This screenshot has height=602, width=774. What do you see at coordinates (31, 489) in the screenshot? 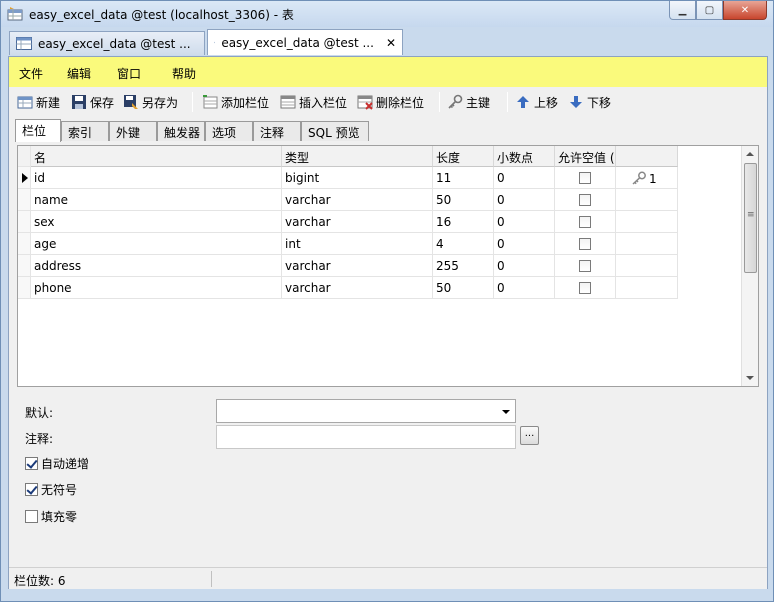
I see `unsigned-checkbox` at bounding box center [31, 489].